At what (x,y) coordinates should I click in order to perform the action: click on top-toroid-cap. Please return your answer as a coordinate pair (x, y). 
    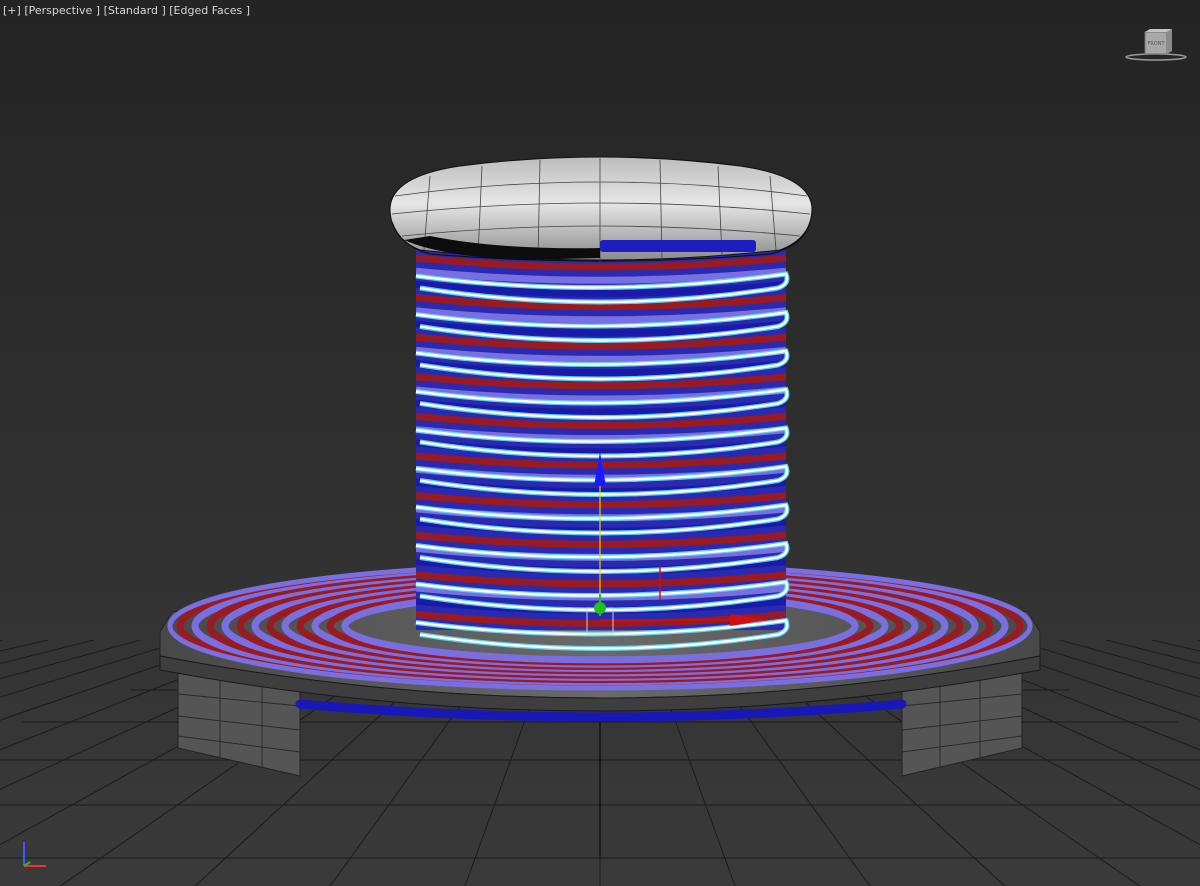
    Looking at the image, I should click on (601, 209).